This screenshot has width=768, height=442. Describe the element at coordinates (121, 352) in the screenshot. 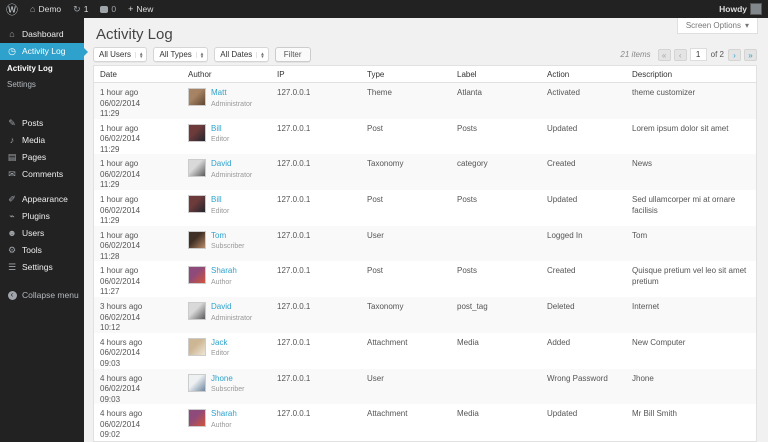

I see `date-cell: 4 hours ago 06/02/2014 09:03` at that location.